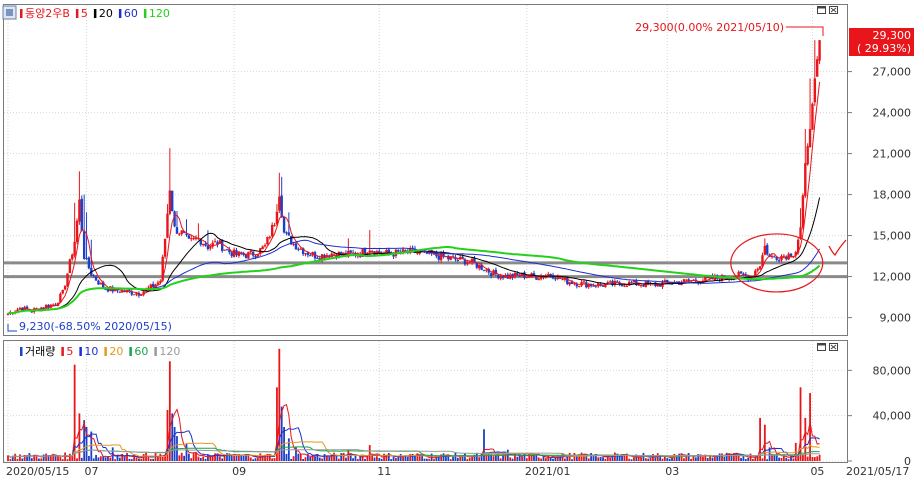 The image size is (914, 480). I want to click on price-panel-maximize-button, so click(821, 10).